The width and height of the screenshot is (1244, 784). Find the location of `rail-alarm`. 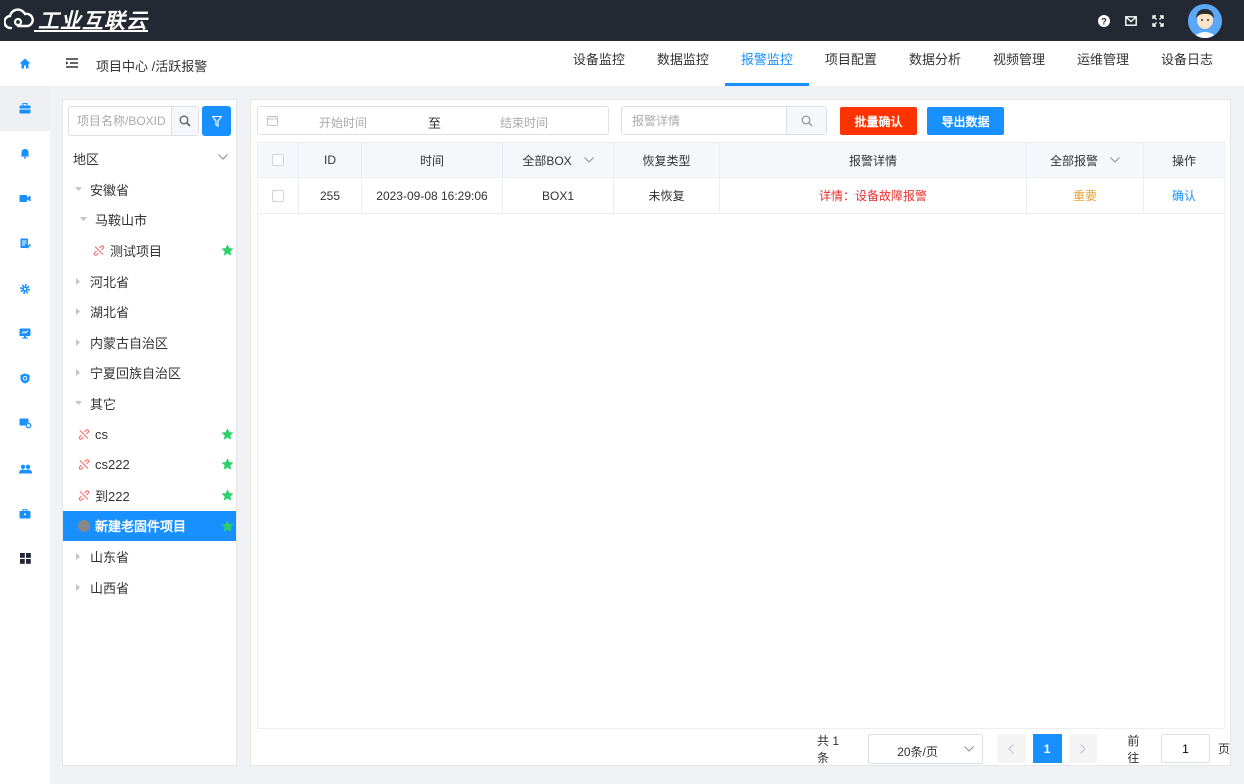

rail-alarm is located at coordinates (25, 153).